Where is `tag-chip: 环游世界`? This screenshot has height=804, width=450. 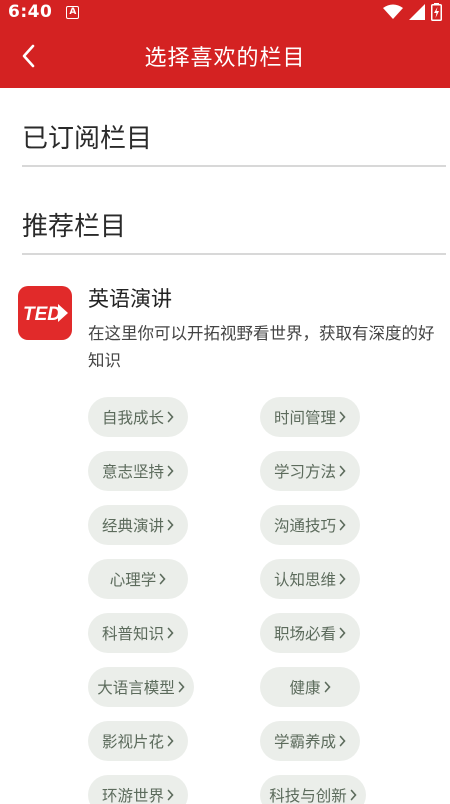
tag-chip: 环游世界 is located at coordinates (138, 789).